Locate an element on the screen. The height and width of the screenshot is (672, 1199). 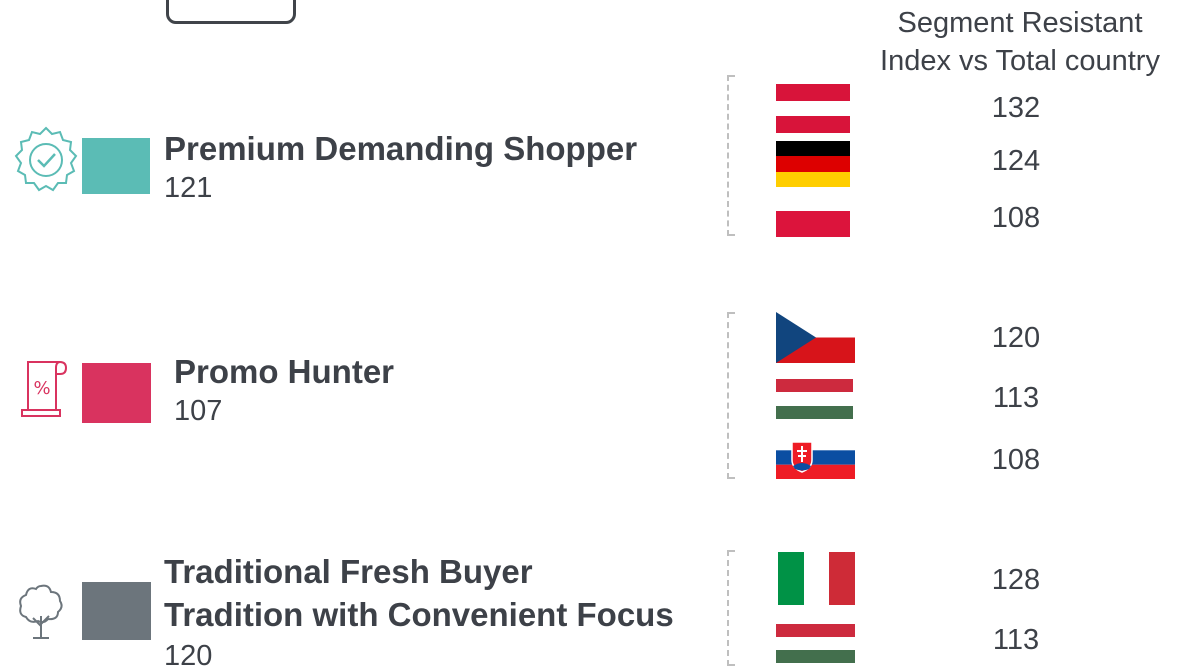
segment-value: 121 is located at coordinates (188, 188).